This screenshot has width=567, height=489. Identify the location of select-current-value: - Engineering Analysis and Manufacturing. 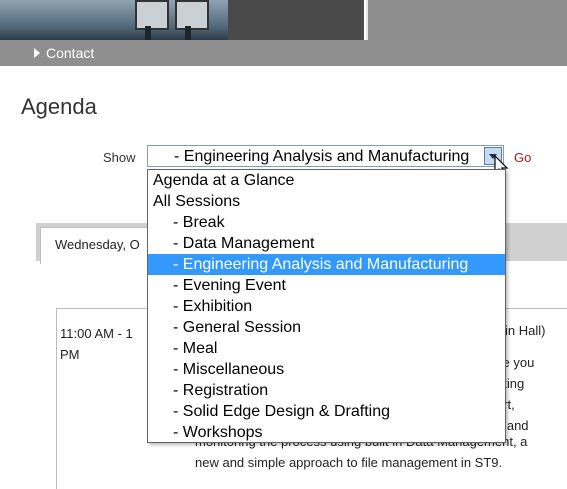
(322, 156).